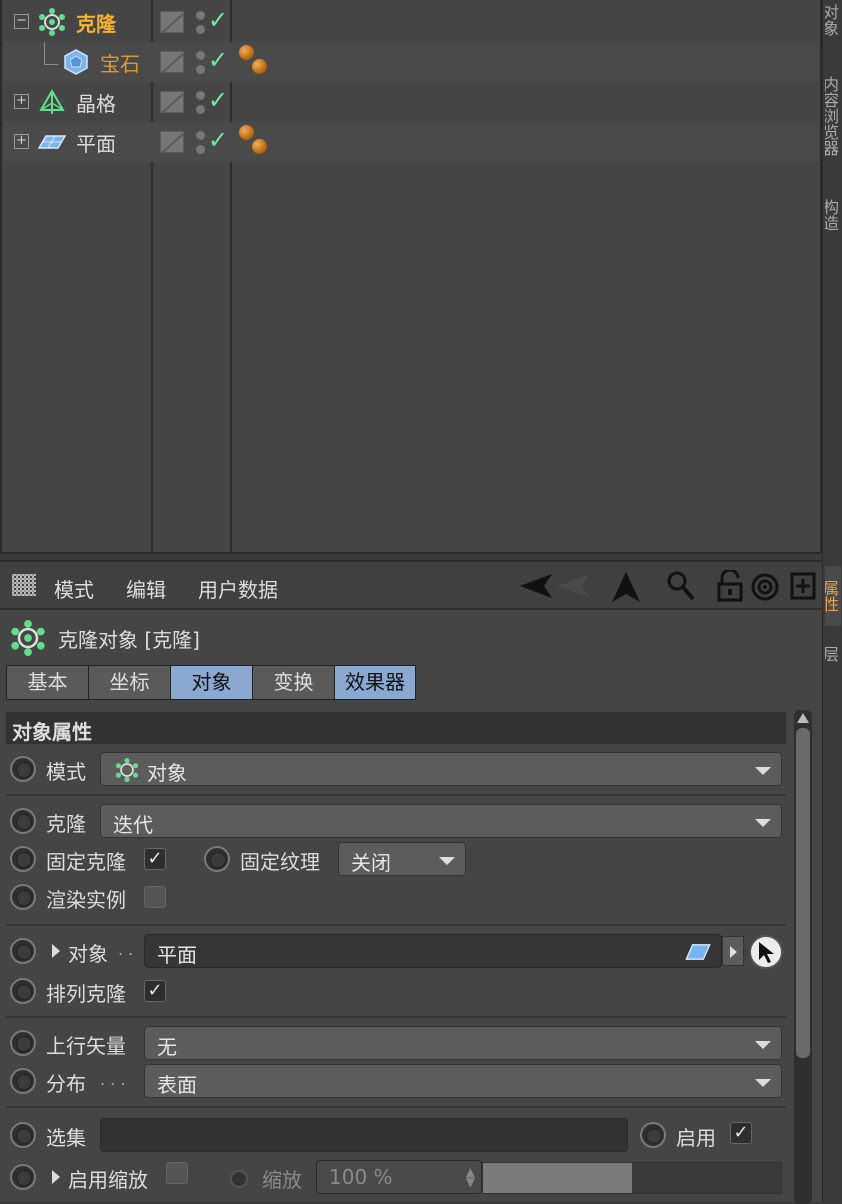  I want to click on link-options-button, so click(733, 951).